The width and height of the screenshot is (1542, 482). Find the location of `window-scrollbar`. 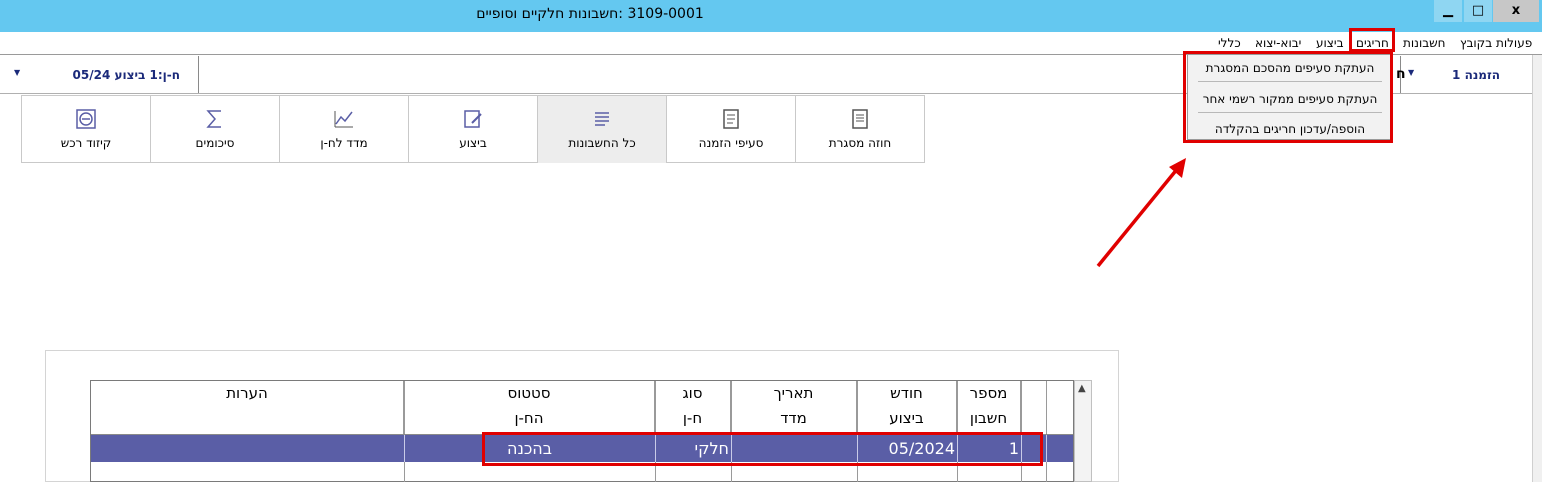

window-scrollbar is located at coordinates (1537, 268).